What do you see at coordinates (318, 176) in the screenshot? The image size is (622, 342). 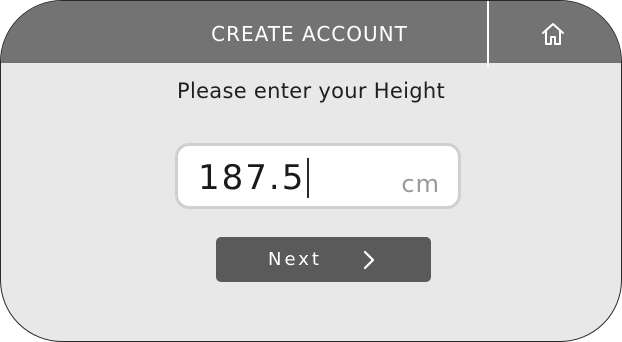 I see `height-input: 187.5 cm` at bounding box center [318, 176].